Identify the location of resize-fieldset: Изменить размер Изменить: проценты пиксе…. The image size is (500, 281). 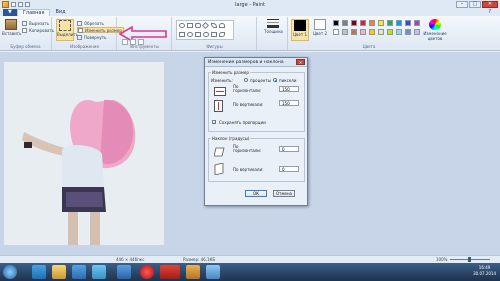
(256, 101).